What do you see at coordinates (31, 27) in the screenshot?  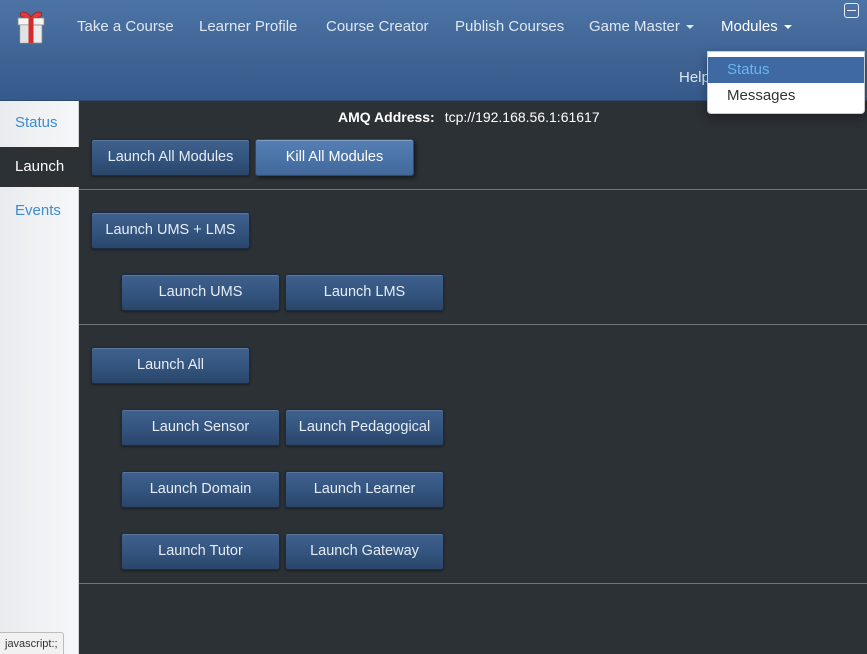 I see `gift-box-icon` at bounding box center [31, 27].